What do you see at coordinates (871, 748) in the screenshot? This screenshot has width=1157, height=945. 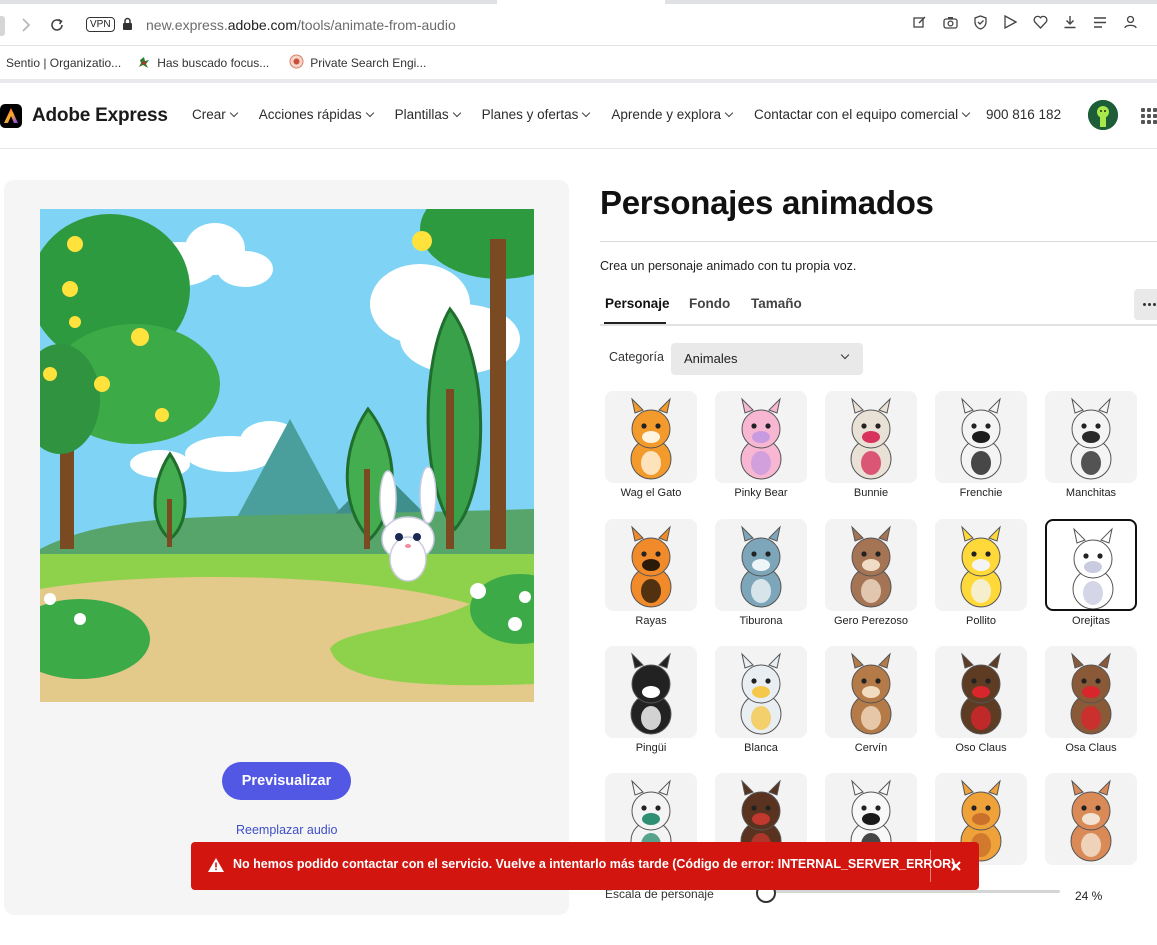 I see `character-name: Cervín` at bounding box center [871, 748].